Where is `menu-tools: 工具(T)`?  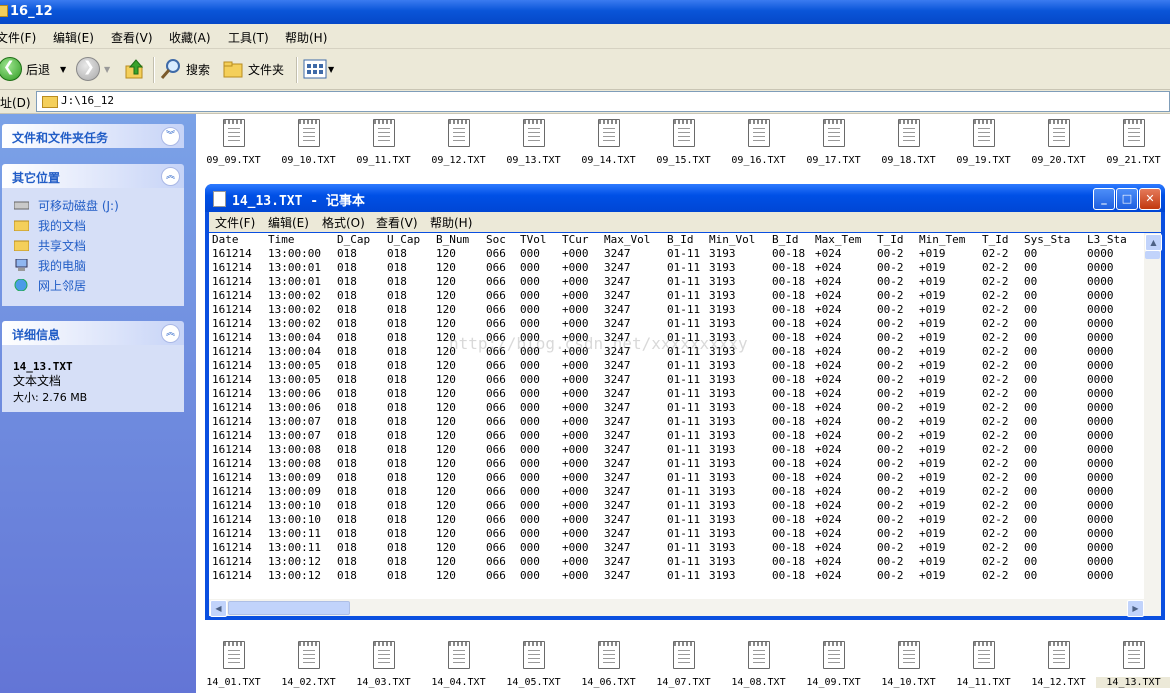
menu-tools: 工具(T) is located at coordinates (248, 37).